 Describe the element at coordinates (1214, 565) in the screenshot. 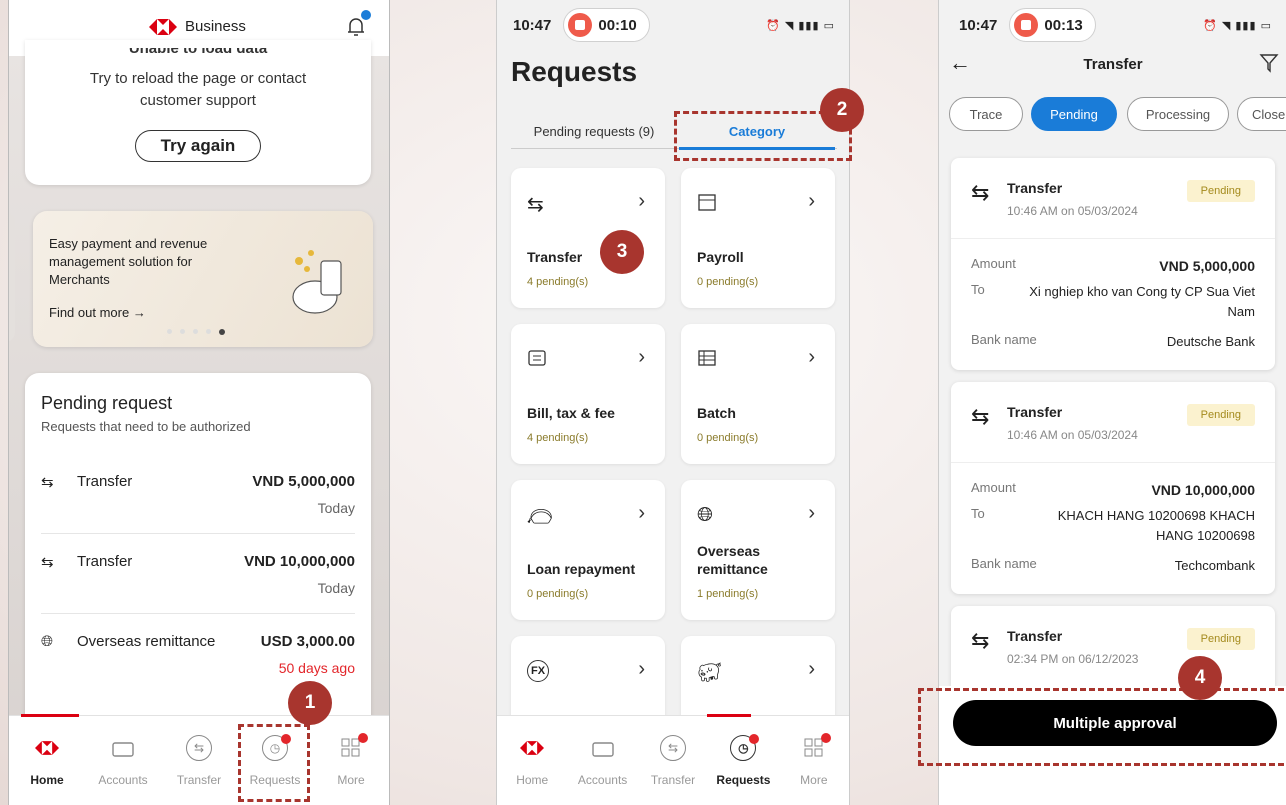

I see `bank-value: Techcombank` at that location.